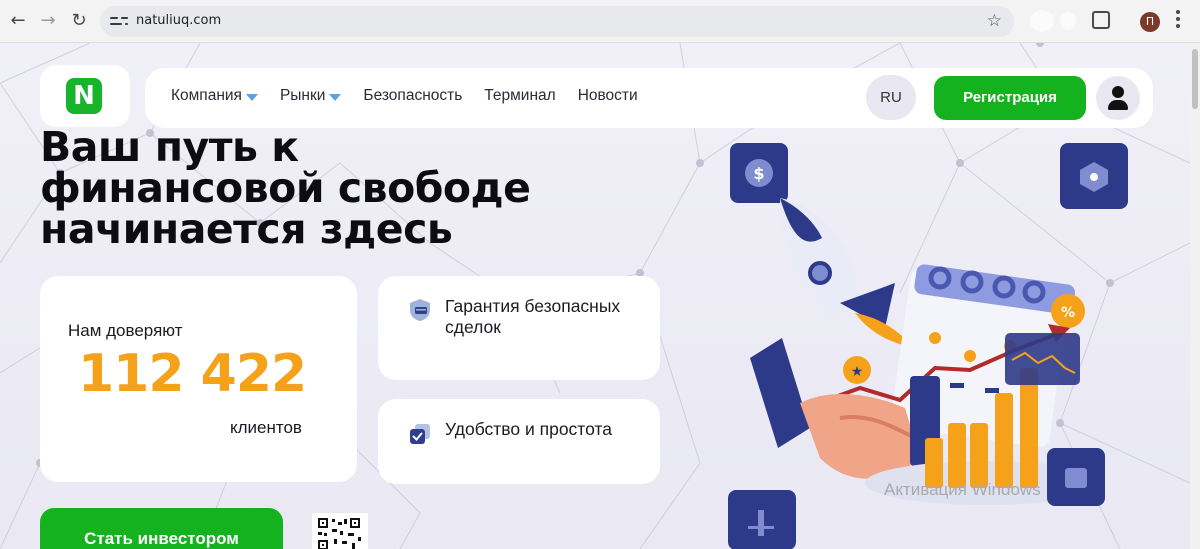 The width and height of the screenshot is (1200, 549). Describe the element at coordinates (48, 21) in the screenshot. I see `forward-arrow-icon: →` at that location.